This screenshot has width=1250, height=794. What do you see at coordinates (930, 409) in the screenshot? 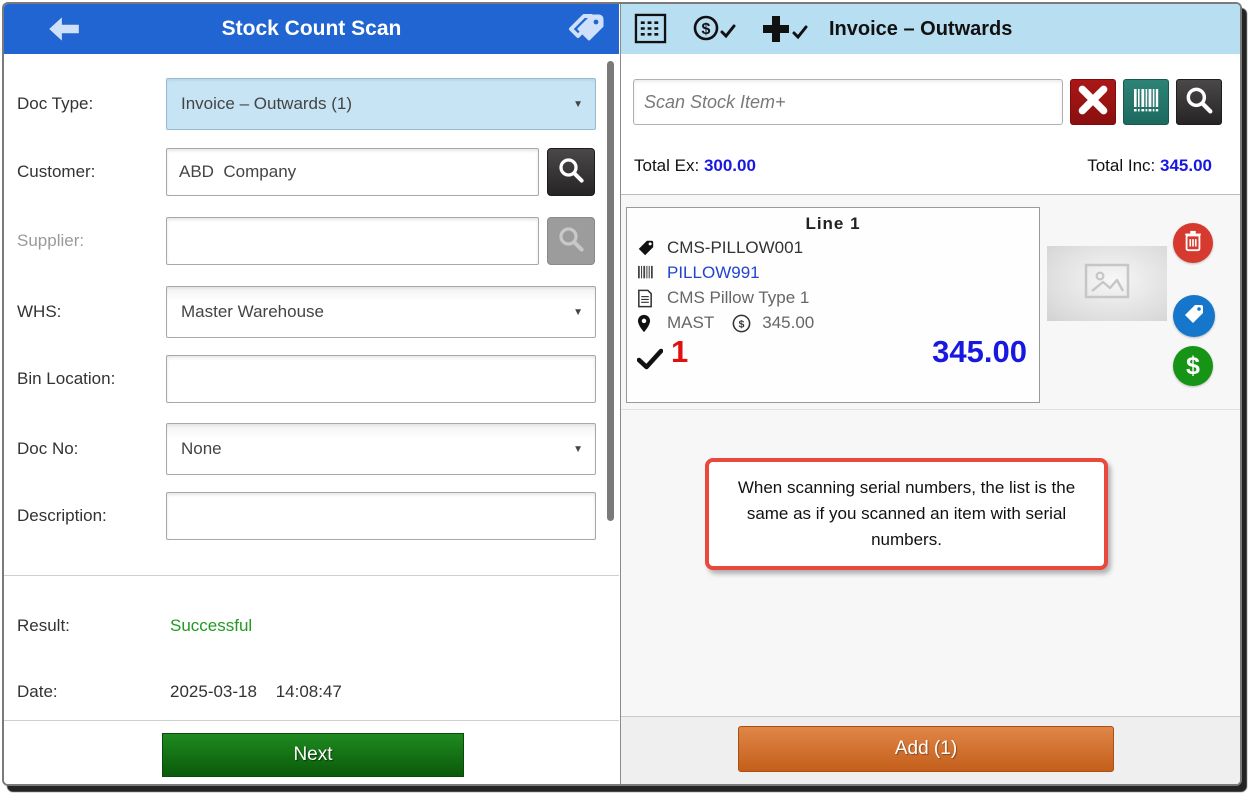
I see `list-row-separator` at bounding box center [930, 409].